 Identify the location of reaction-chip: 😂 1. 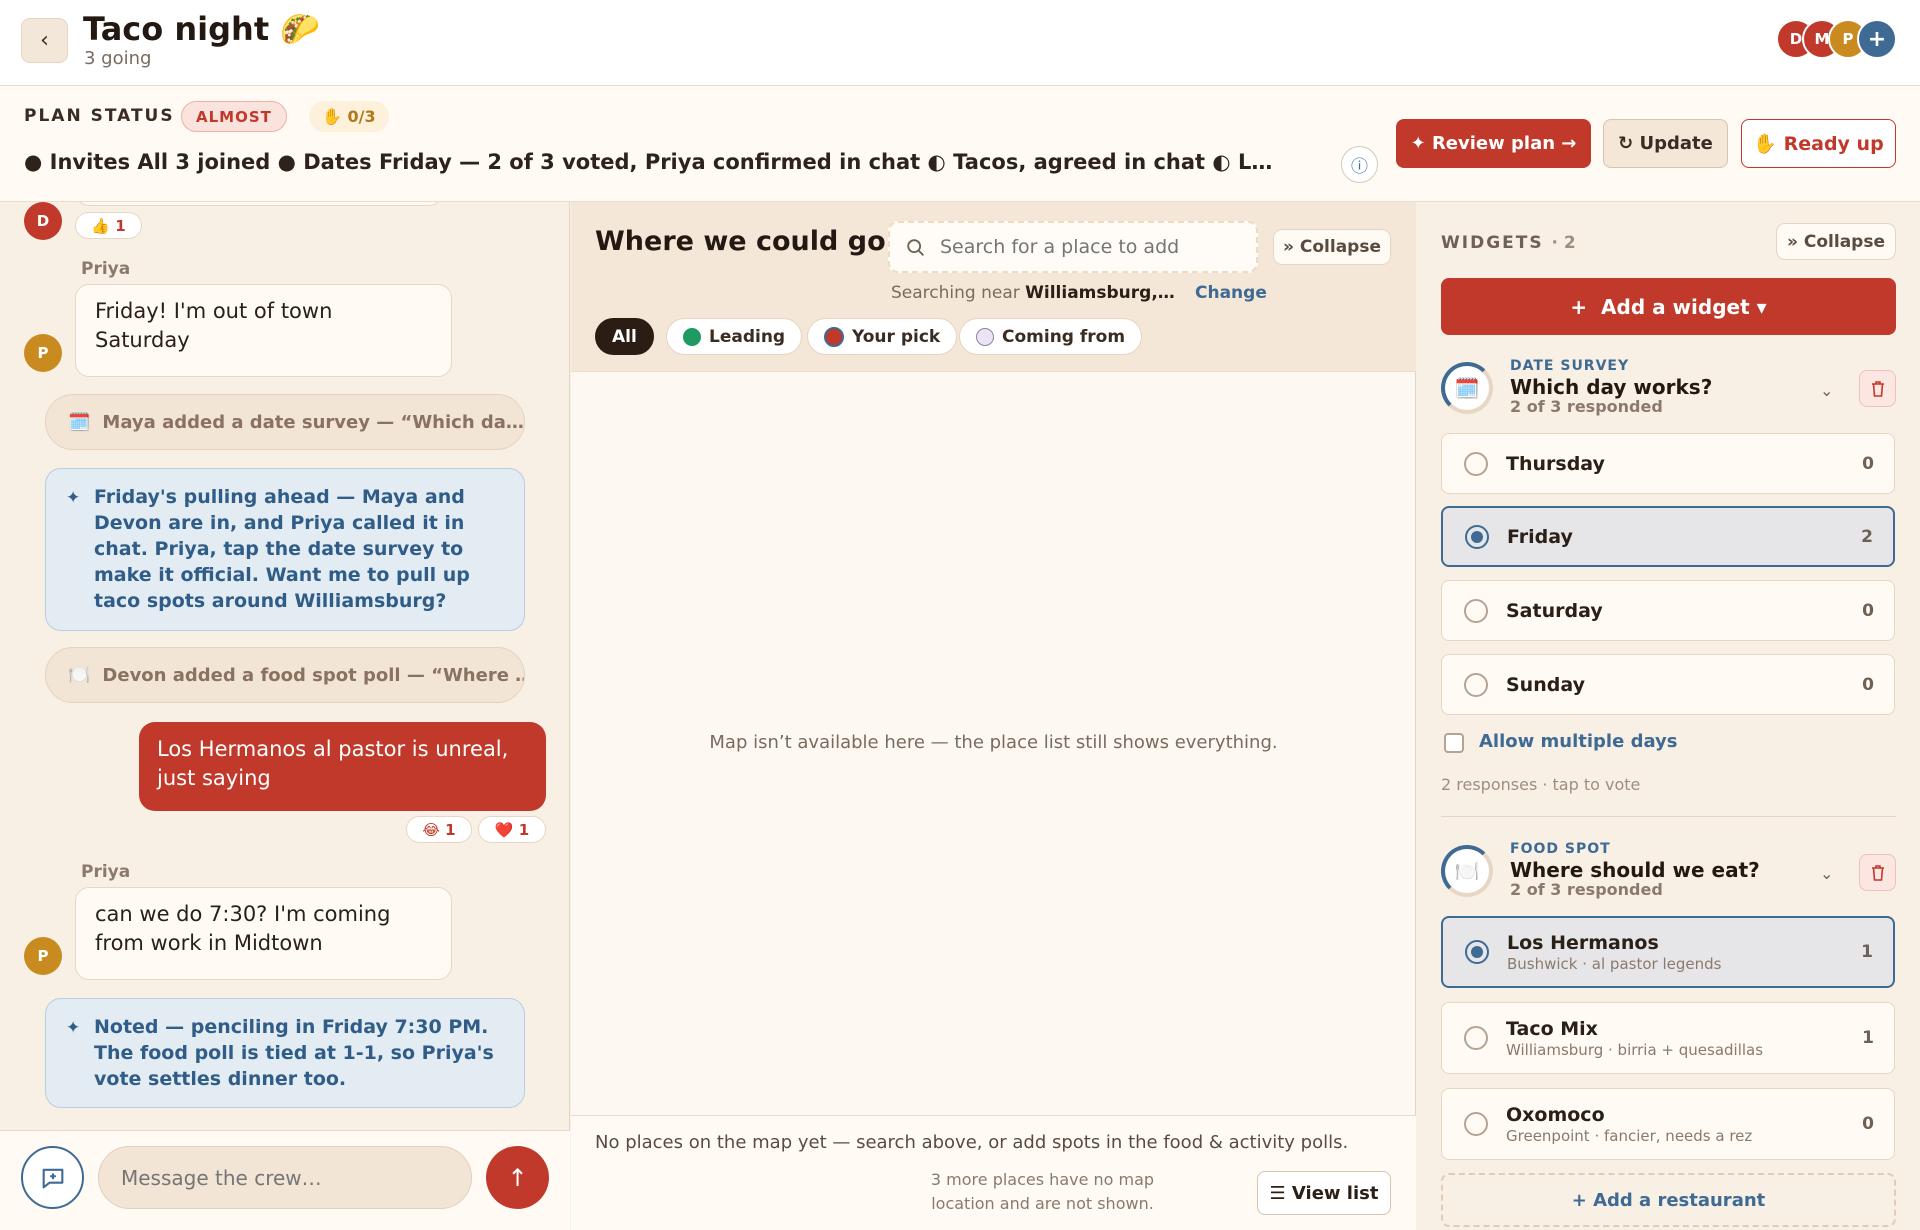
(439, 829).